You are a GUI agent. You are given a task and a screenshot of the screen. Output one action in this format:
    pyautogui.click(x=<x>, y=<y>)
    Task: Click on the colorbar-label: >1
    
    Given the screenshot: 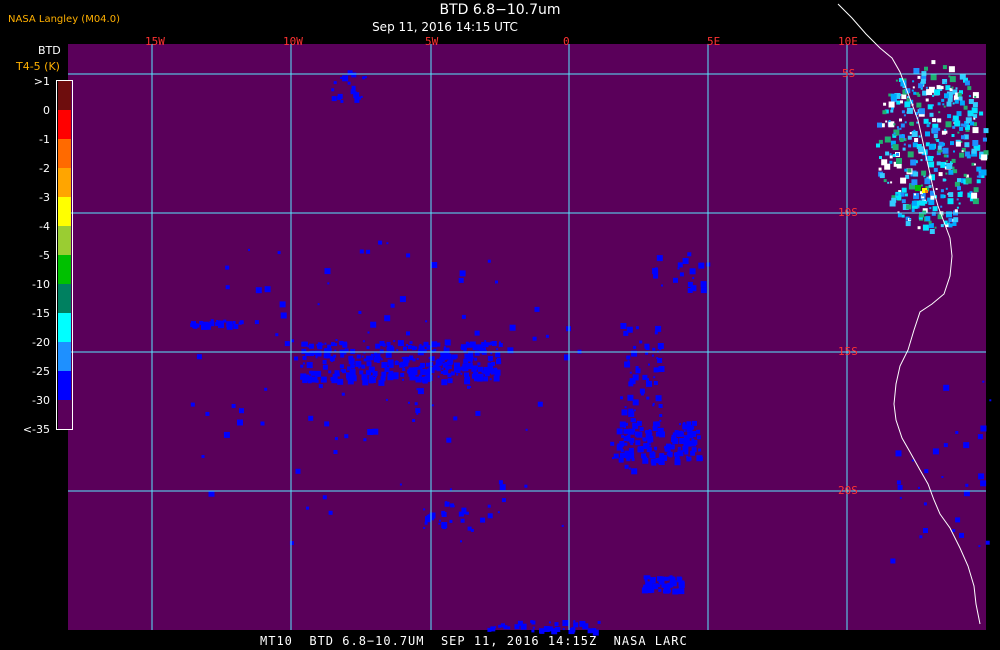 What is the action you would take?
    pyautogui.click(x=41, y=81)
    